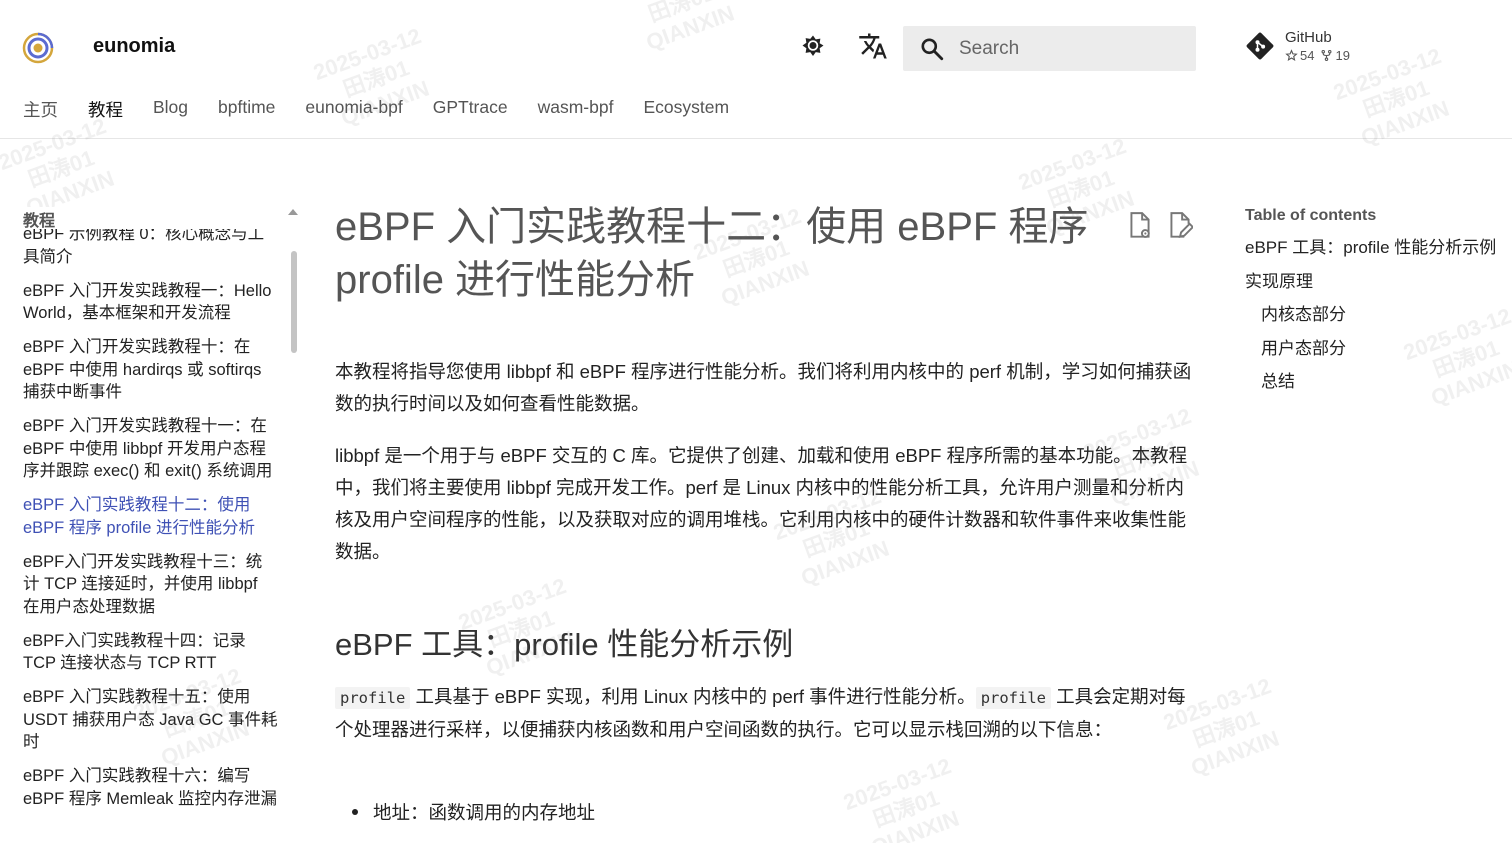  Describe the element at coordinates (1069, 48) in the screenshot. I see `search-input` at that location.